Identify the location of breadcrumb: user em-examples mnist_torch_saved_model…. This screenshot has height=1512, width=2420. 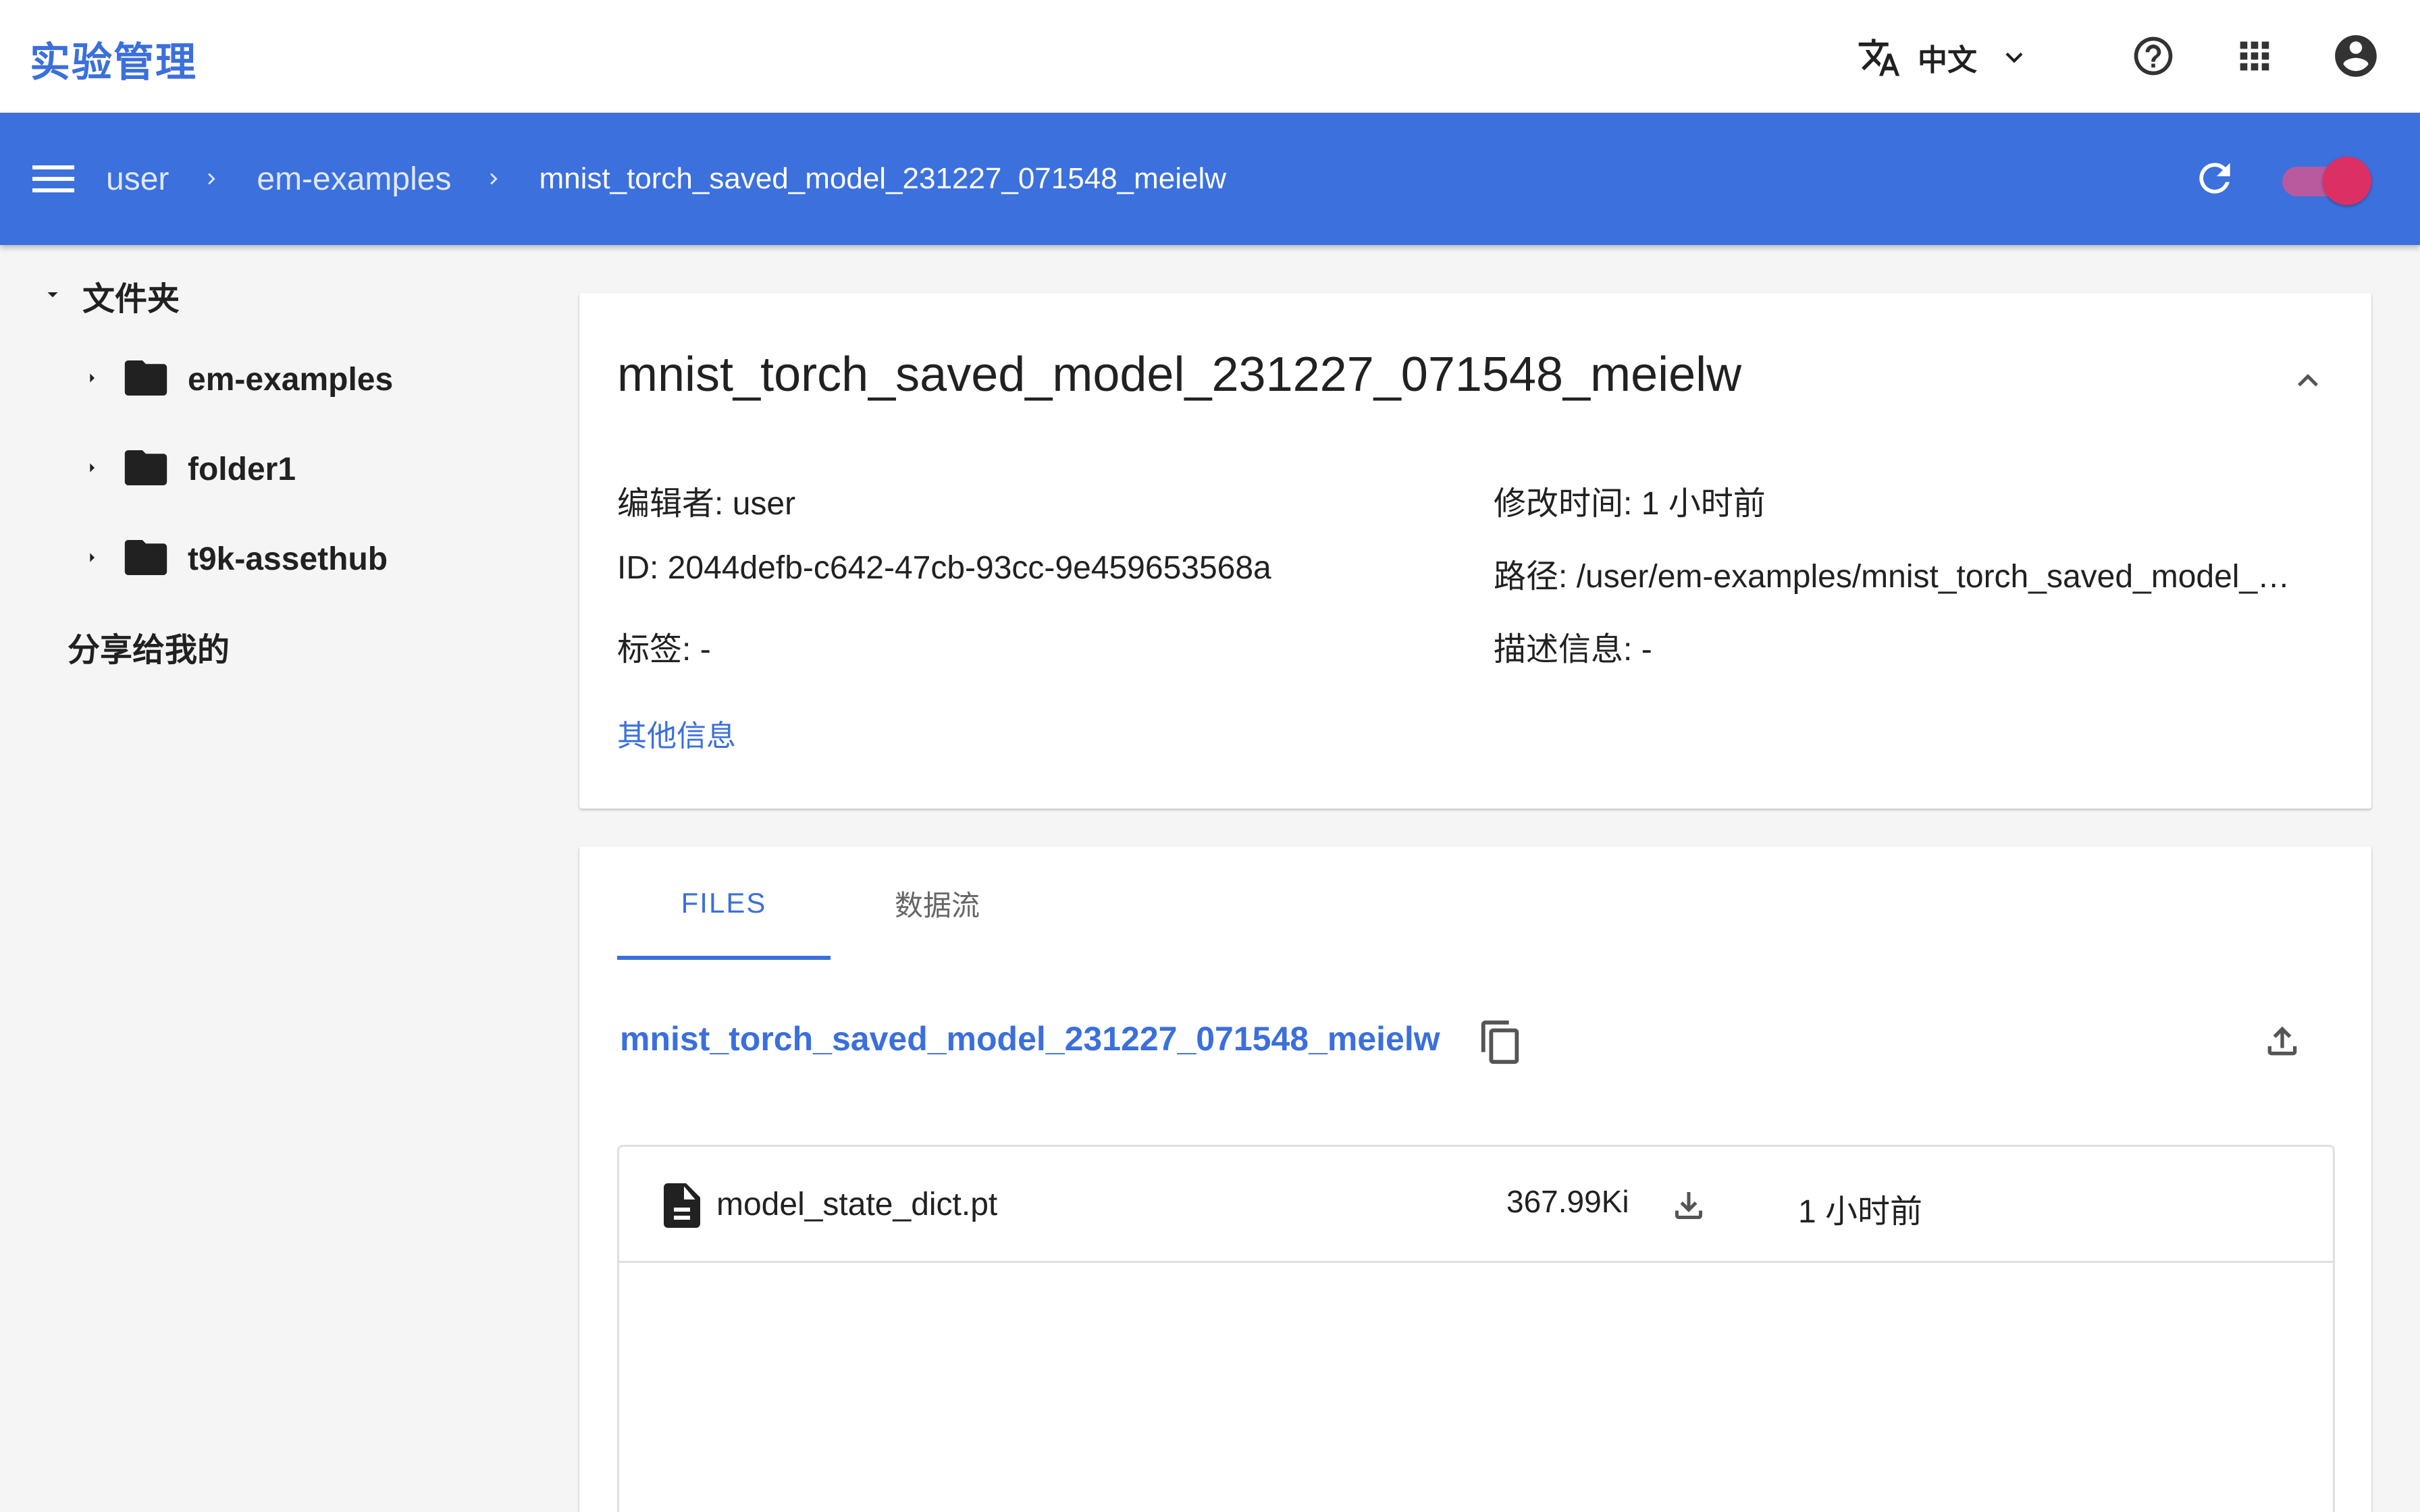
(666, 179).